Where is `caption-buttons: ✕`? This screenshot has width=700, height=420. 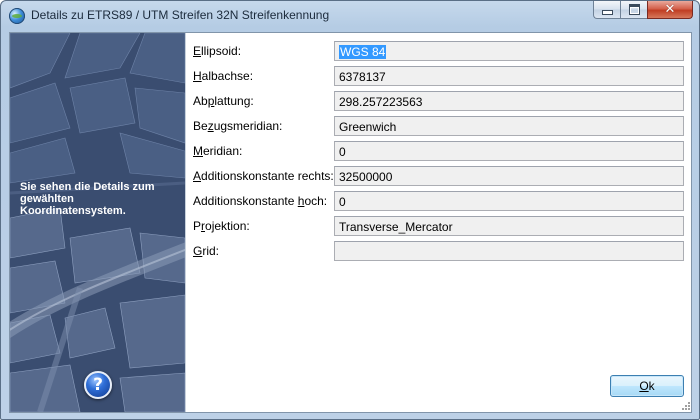
caption-buttons: ✕ is located at coordinates (643, 11).